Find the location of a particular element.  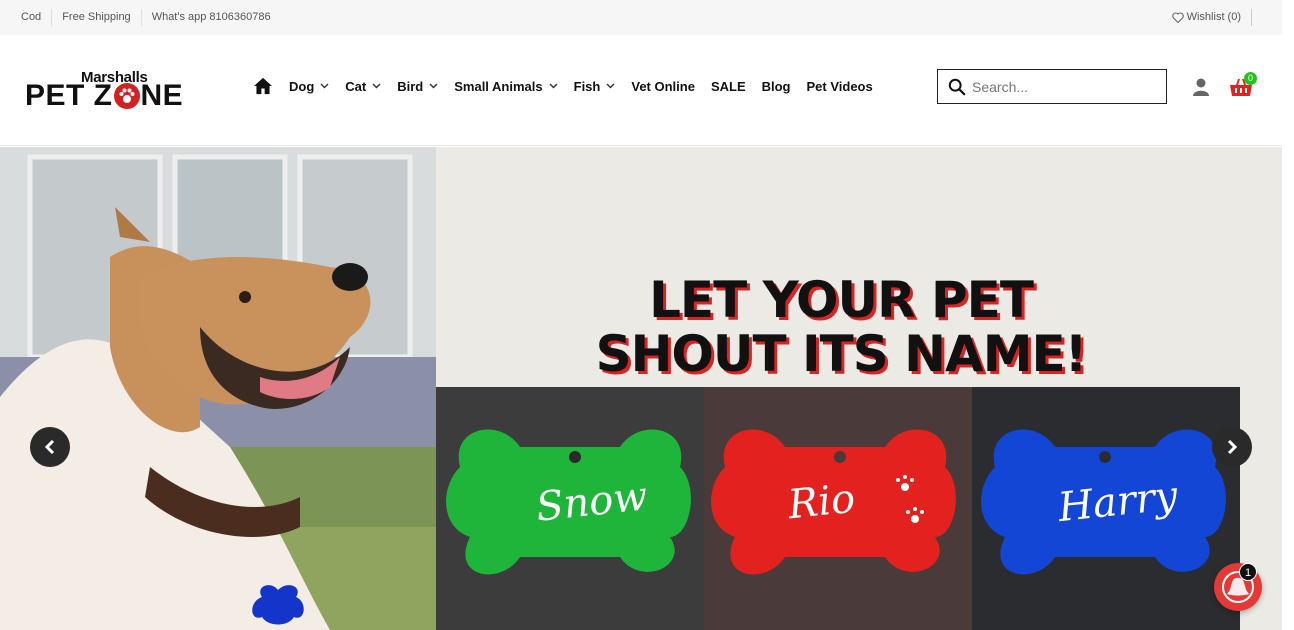

tag-panel-red: Rio is located at coordinates (838, 508).